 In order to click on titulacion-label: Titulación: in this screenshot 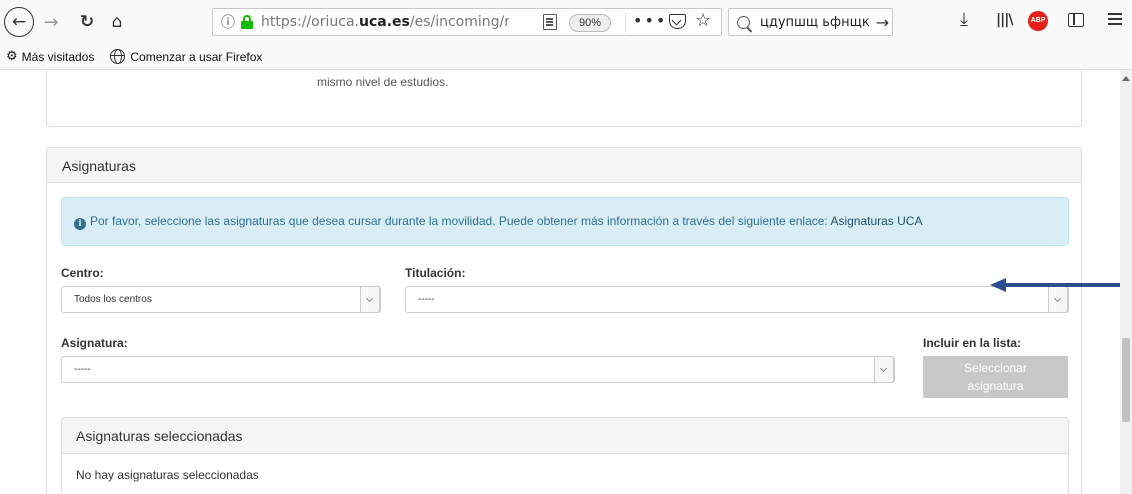, I will do `click(435, 273)`.